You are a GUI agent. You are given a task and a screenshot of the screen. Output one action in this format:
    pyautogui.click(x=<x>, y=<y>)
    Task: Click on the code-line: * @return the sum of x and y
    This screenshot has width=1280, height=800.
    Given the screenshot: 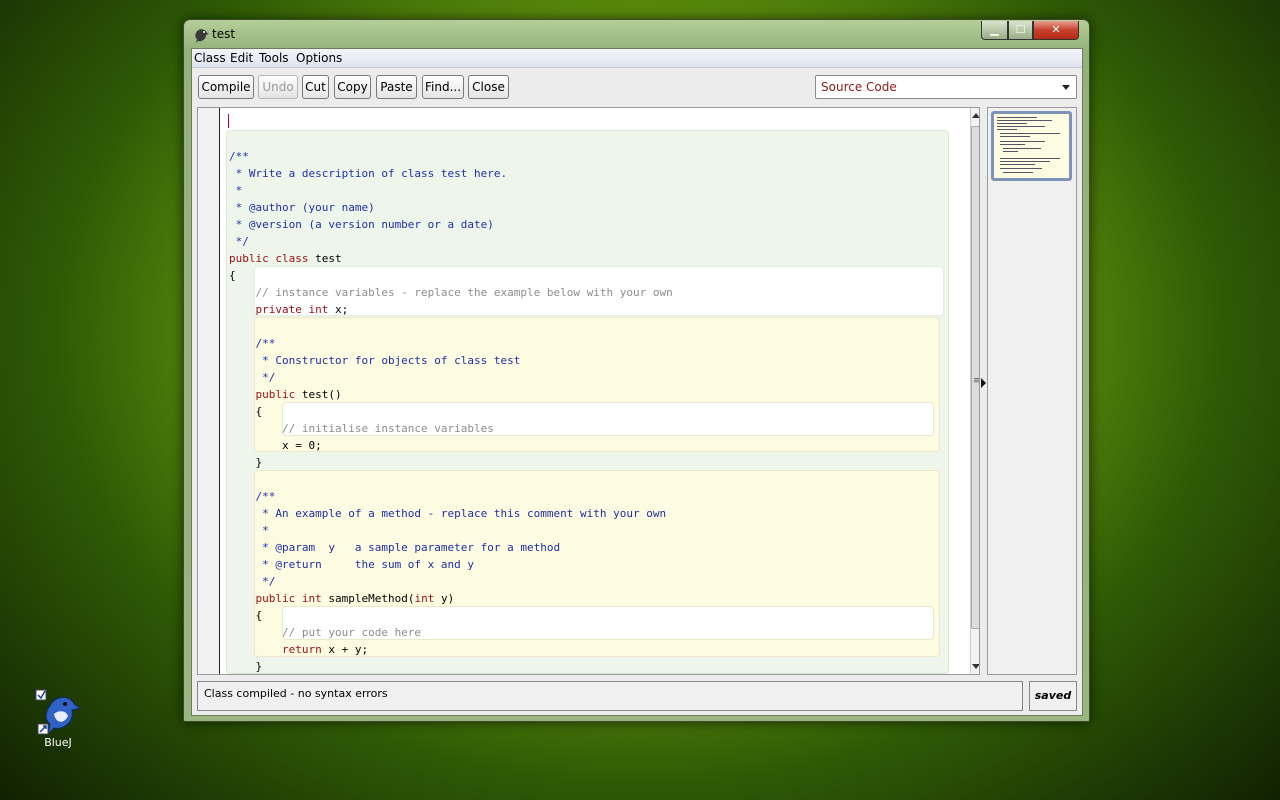 What is the action you would take?
    pyautogui.click(x=451, y=564)
    